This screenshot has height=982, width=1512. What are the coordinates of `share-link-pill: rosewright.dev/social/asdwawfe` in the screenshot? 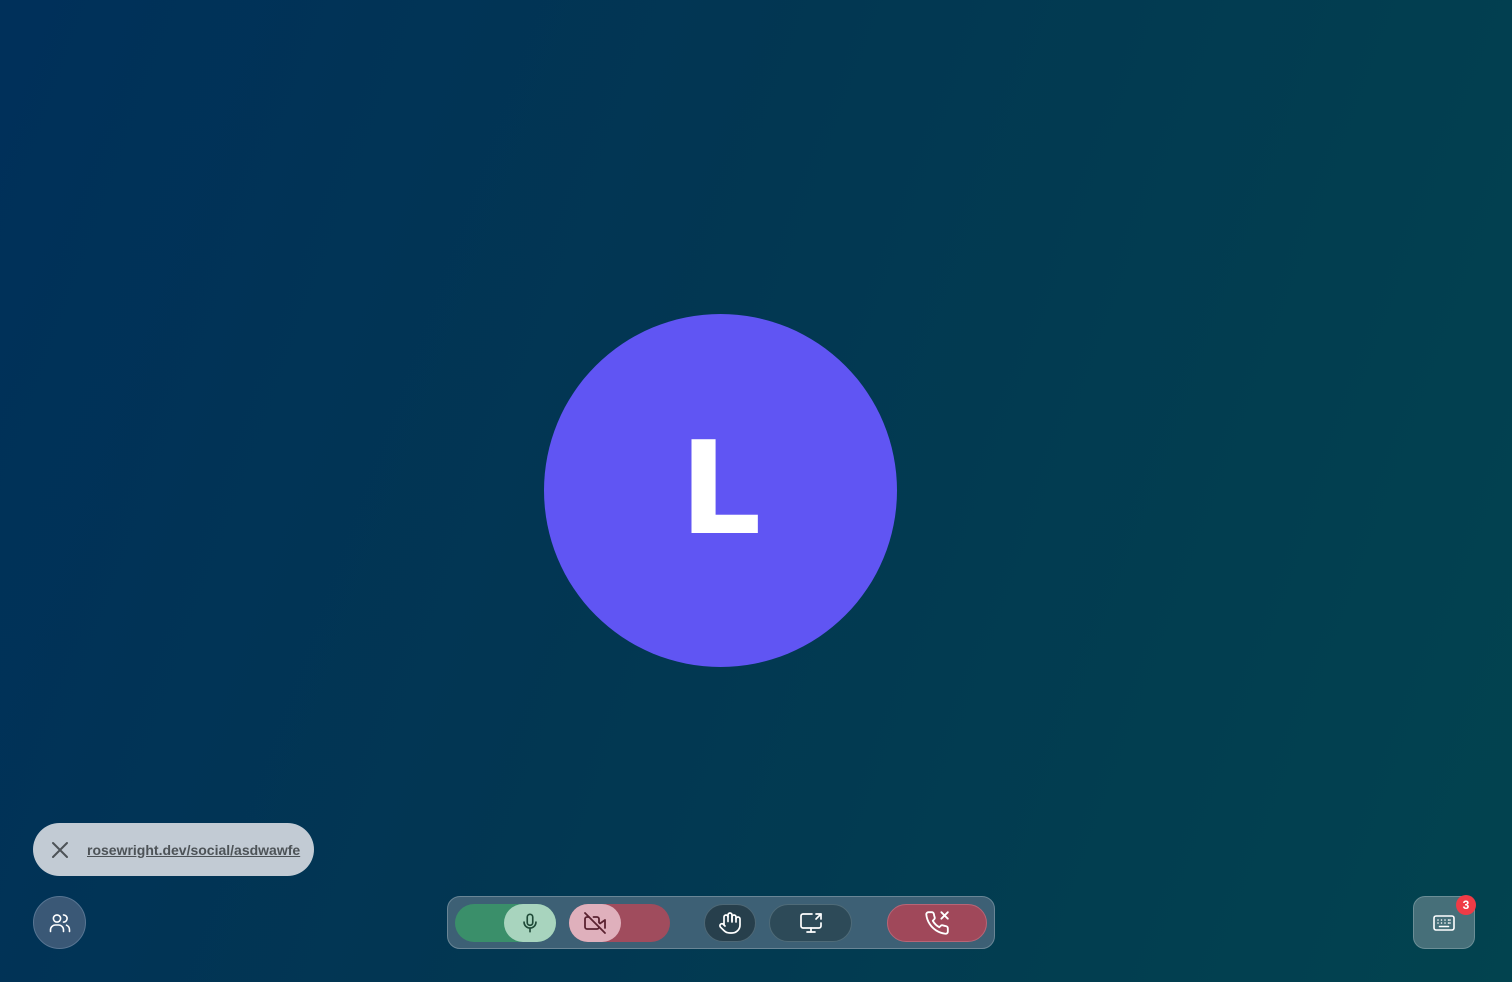 It's located at (173, 849).